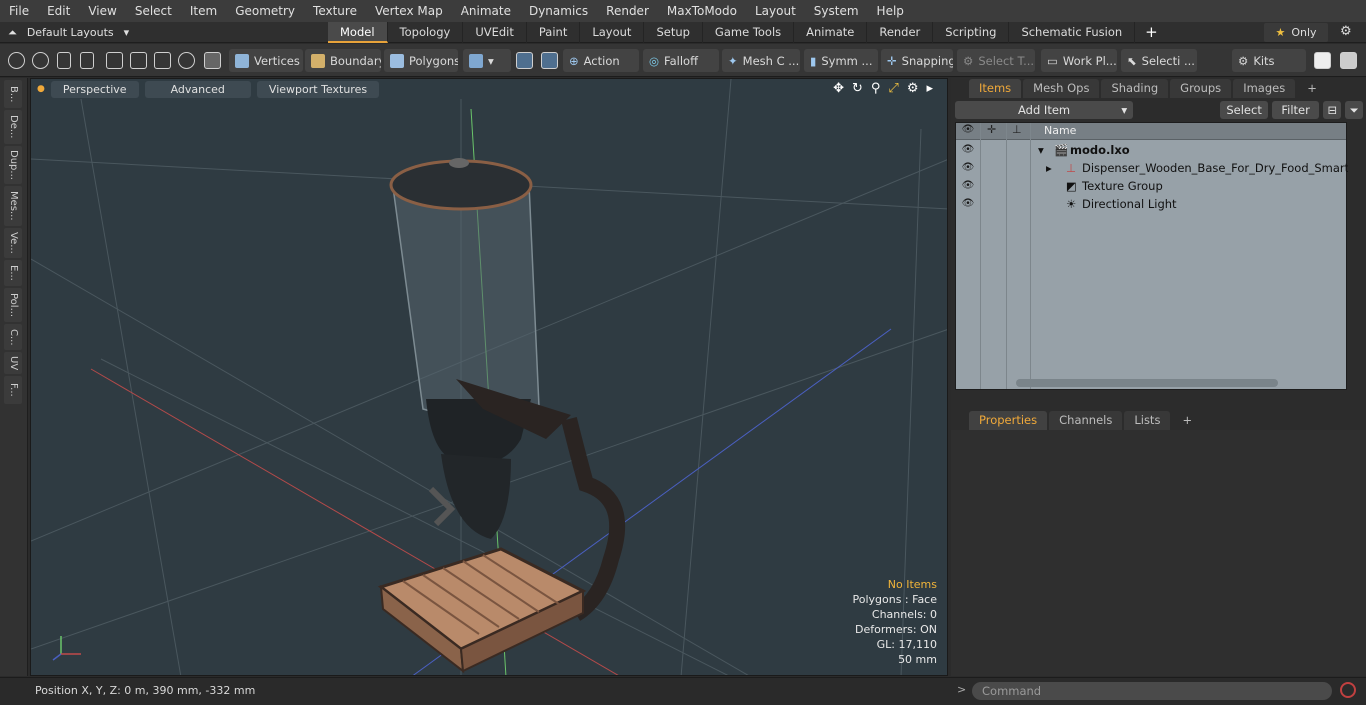  What do you see at coordinates (836, 11) in the screenshot?
I see `menu-system: System` at bounding box center [836, 11].